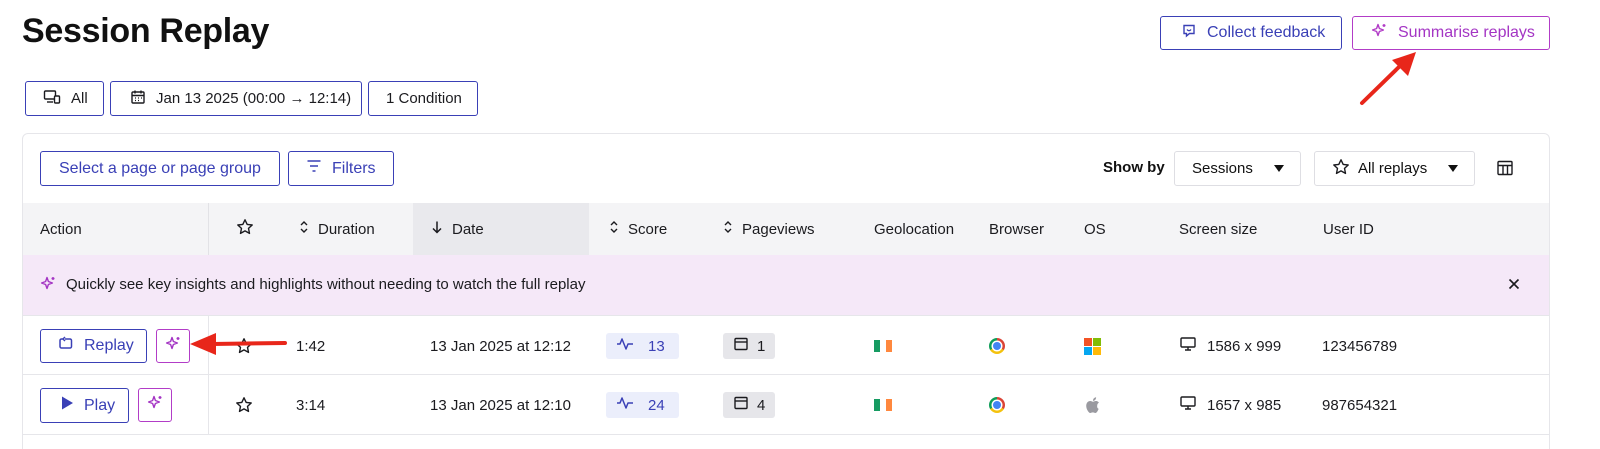 The width and height of the screenshot is (1600, 449). I want to click on screen-size-cell: 1586 x 999, so click(1230, 346).